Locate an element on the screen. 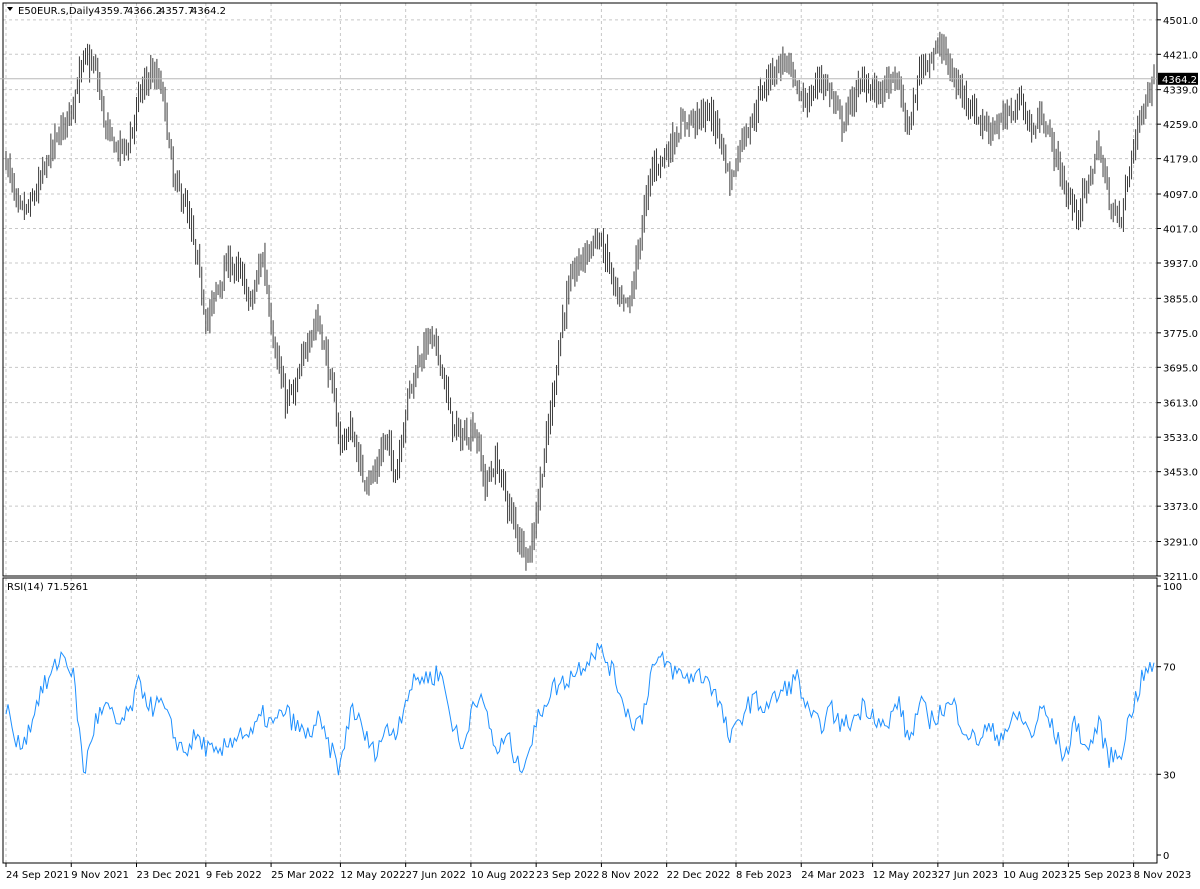 This screenshot has height=889, width=1200. price-tick-label: 4259.0 is located at coordinates (1180, 125).